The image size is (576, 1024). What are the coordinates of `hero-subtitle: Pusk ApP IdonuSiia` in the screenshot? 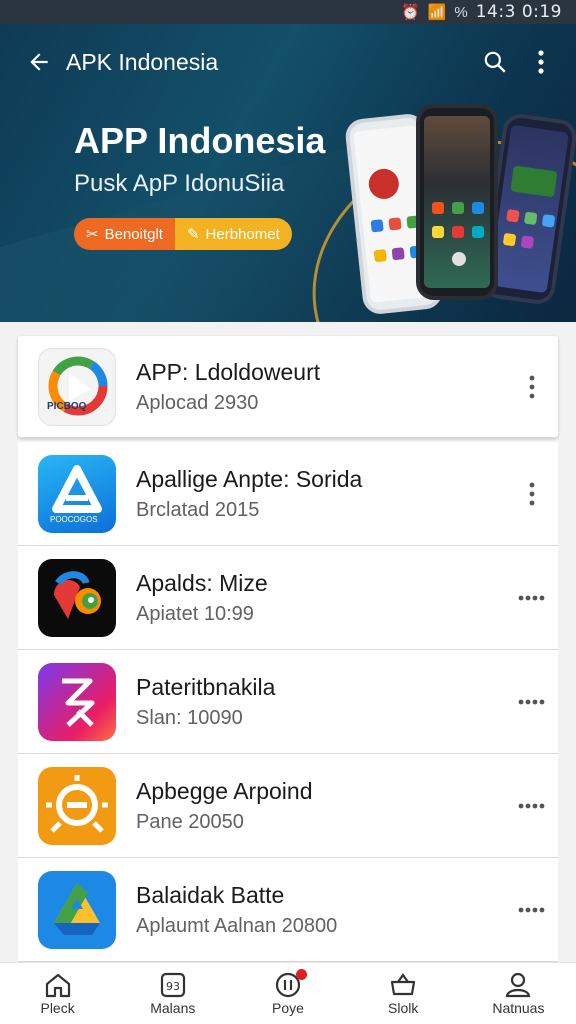 It's located at (179, 183).